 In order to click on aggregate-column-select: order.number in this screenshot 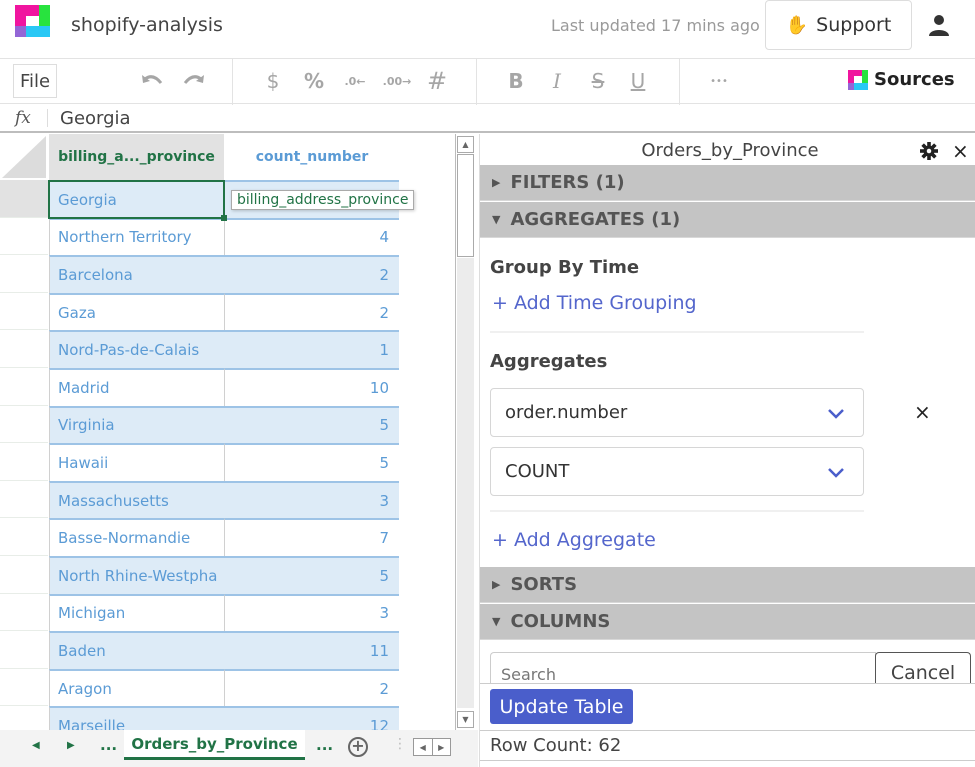, I will do `click(677, 412)`.